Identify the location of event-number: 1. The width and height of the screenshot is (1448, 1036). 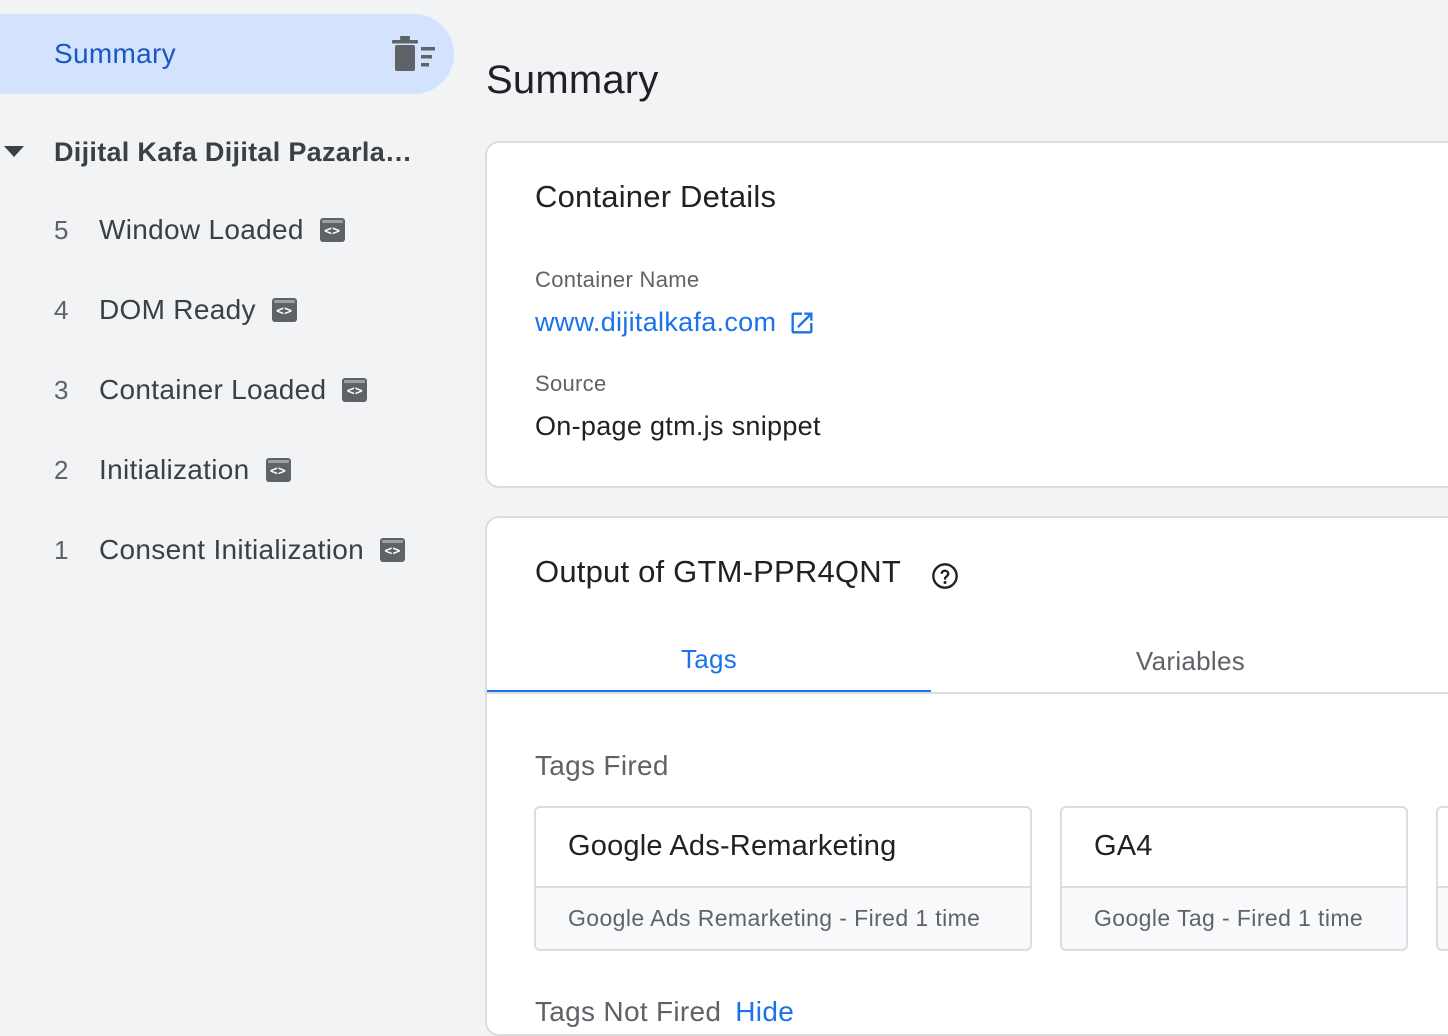
(61, 549).